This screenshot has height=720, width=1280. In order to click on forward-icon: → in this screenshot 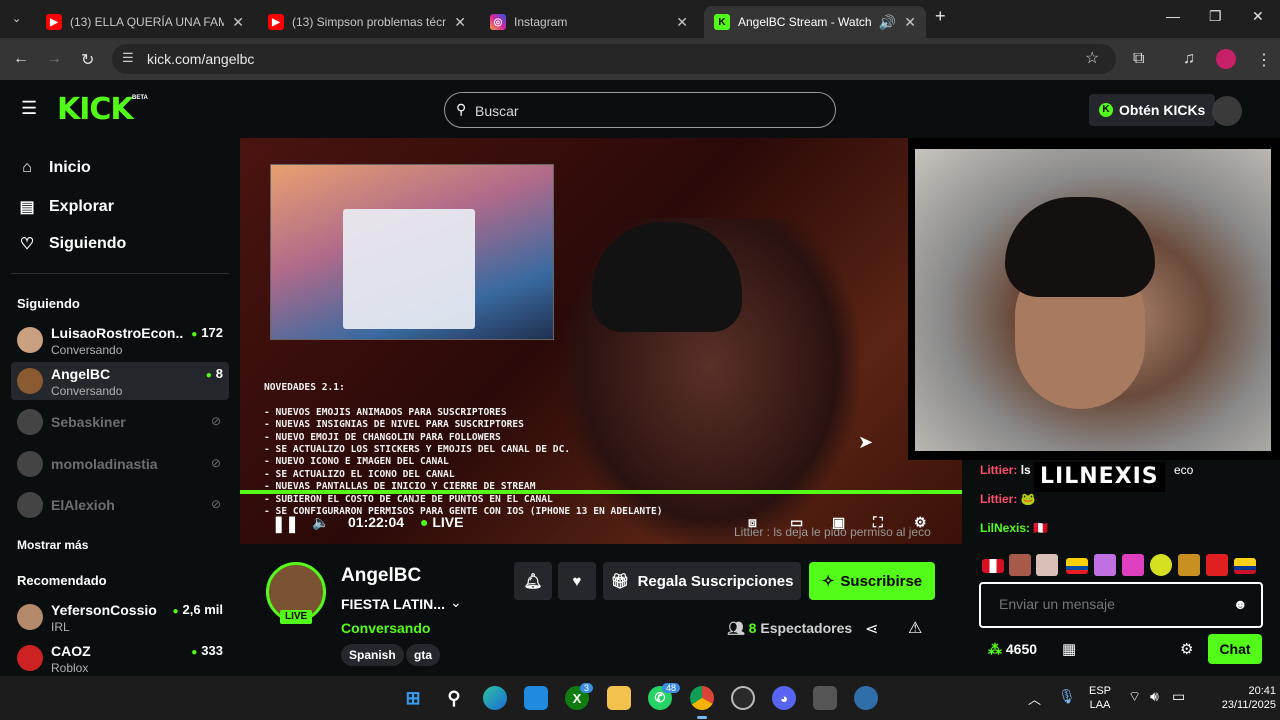, I will do `click(54, 59)`.